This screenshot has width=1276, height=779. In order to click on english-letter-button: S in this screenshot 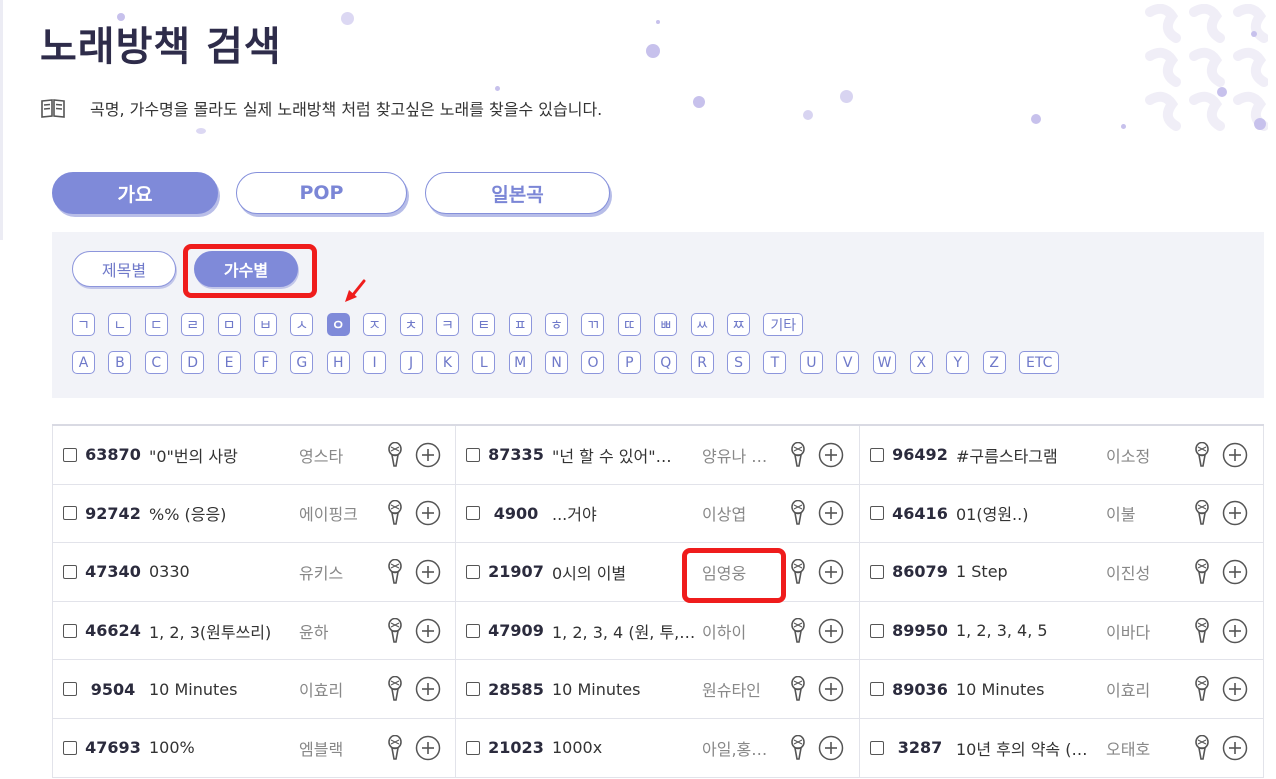, I will do `click(739, 362)`.